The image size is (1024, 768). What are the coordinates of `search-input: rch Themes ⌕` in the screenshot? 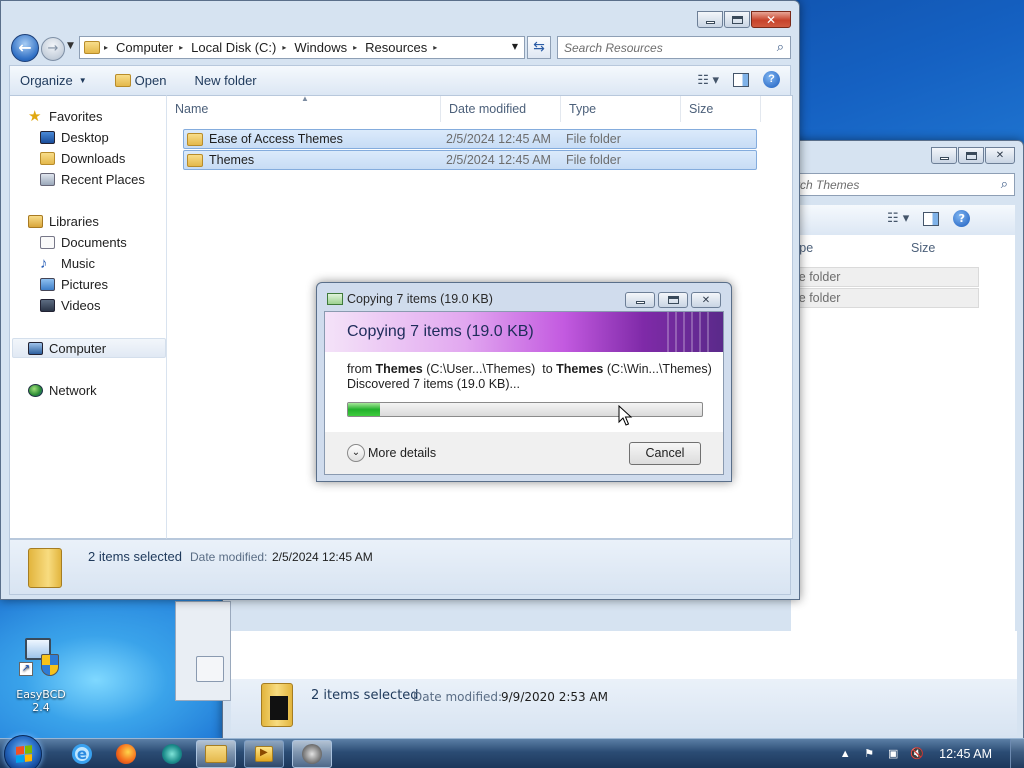 It's located at (903, 184).